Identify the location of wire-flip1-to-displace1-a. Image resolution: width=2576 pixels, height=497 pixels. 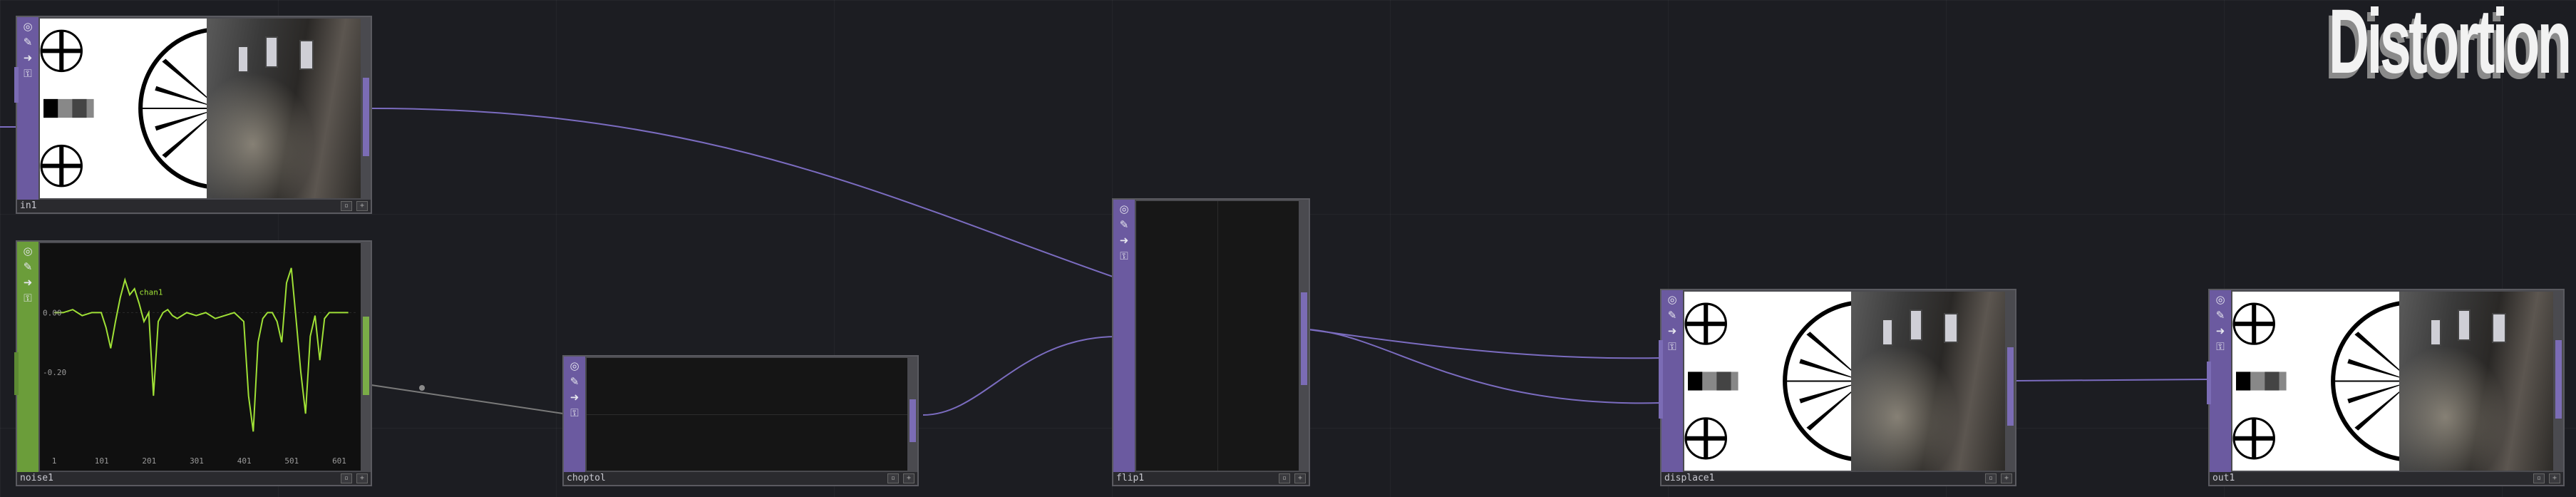
(1484, 344).